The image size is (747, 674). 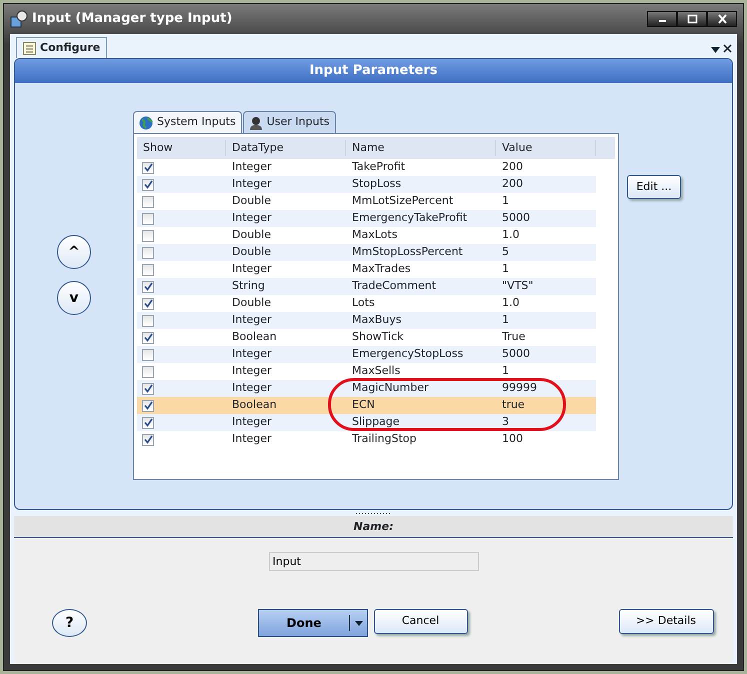 What do you see at coordinates (376, 320) in the screenshot?
I see `table-cell-text: MaxBuys` at bounding box center [376, 320].